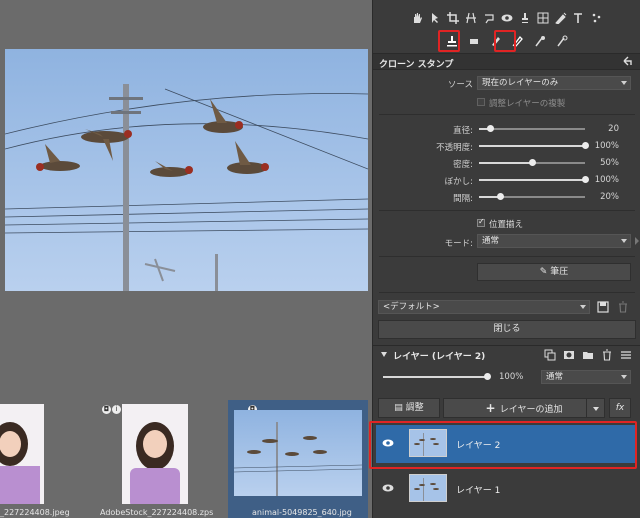 This screenshot has height=518, width=640. I want to click on clone-stamp-highlight, so click(449, 41).